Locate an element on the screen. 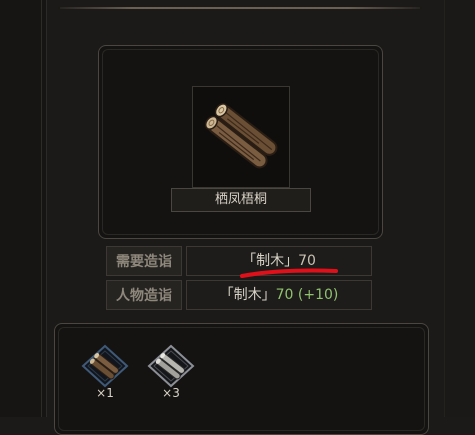 The image size is (475, 435). left-sidebar-strip is located at coordinates (23, 208).